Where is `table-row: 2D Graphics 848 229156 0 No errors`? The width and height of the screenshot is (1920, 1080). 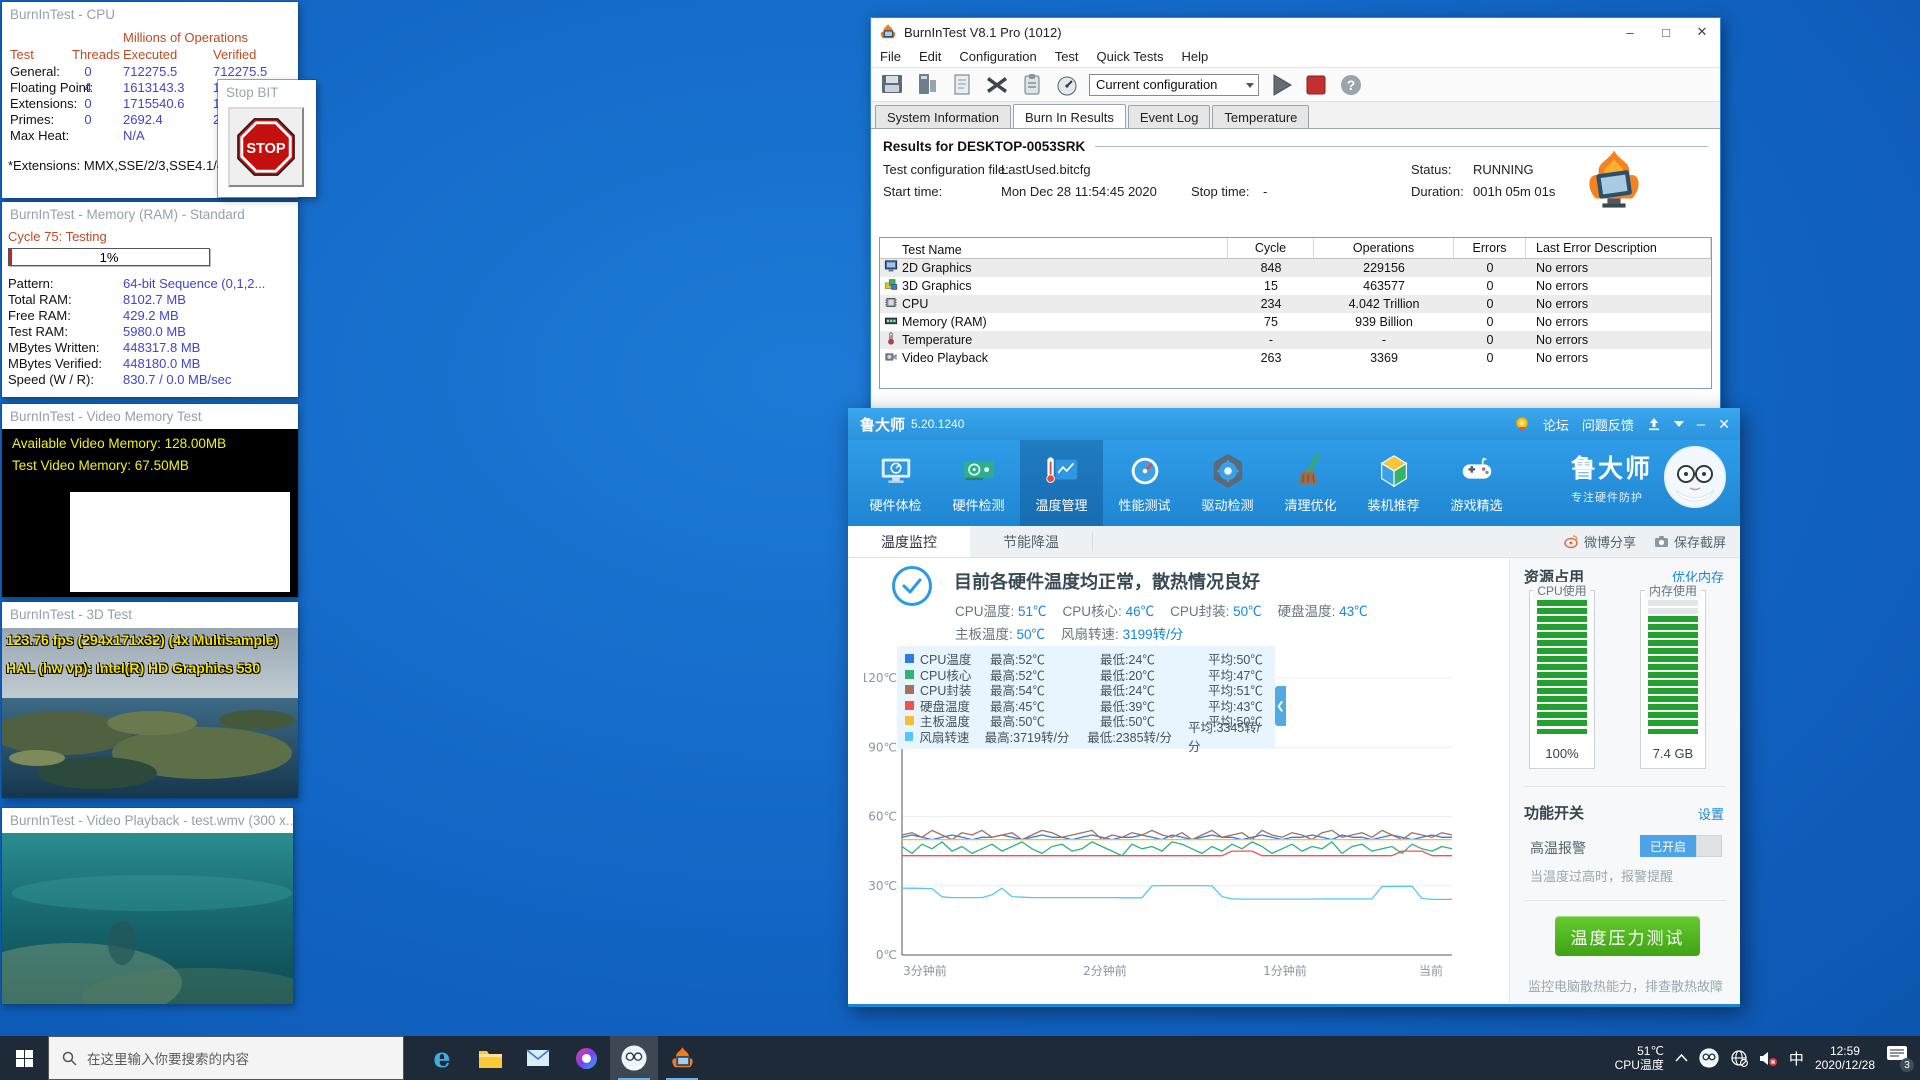
table-row: 2D Graphics 848 229156 0 No errors is located at coordinates (1295, 268).